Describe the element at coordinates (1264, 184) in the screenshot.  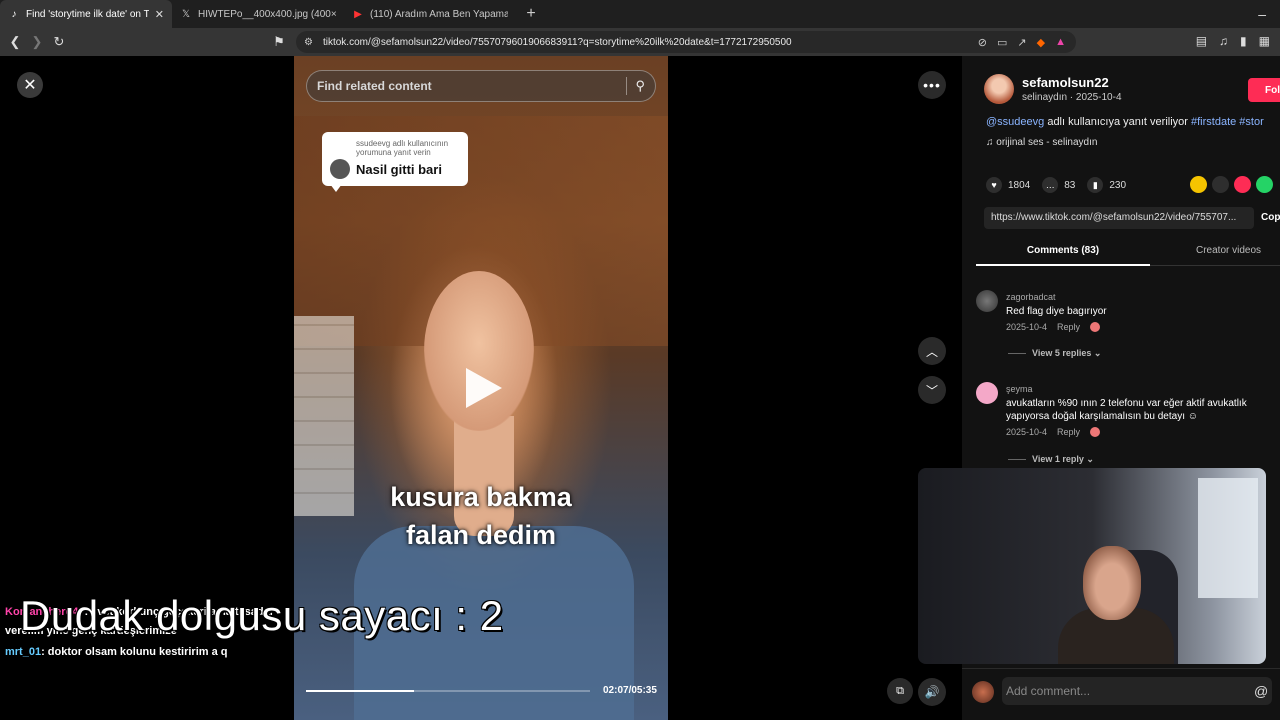
I see `whatsapp-icon` at that location.